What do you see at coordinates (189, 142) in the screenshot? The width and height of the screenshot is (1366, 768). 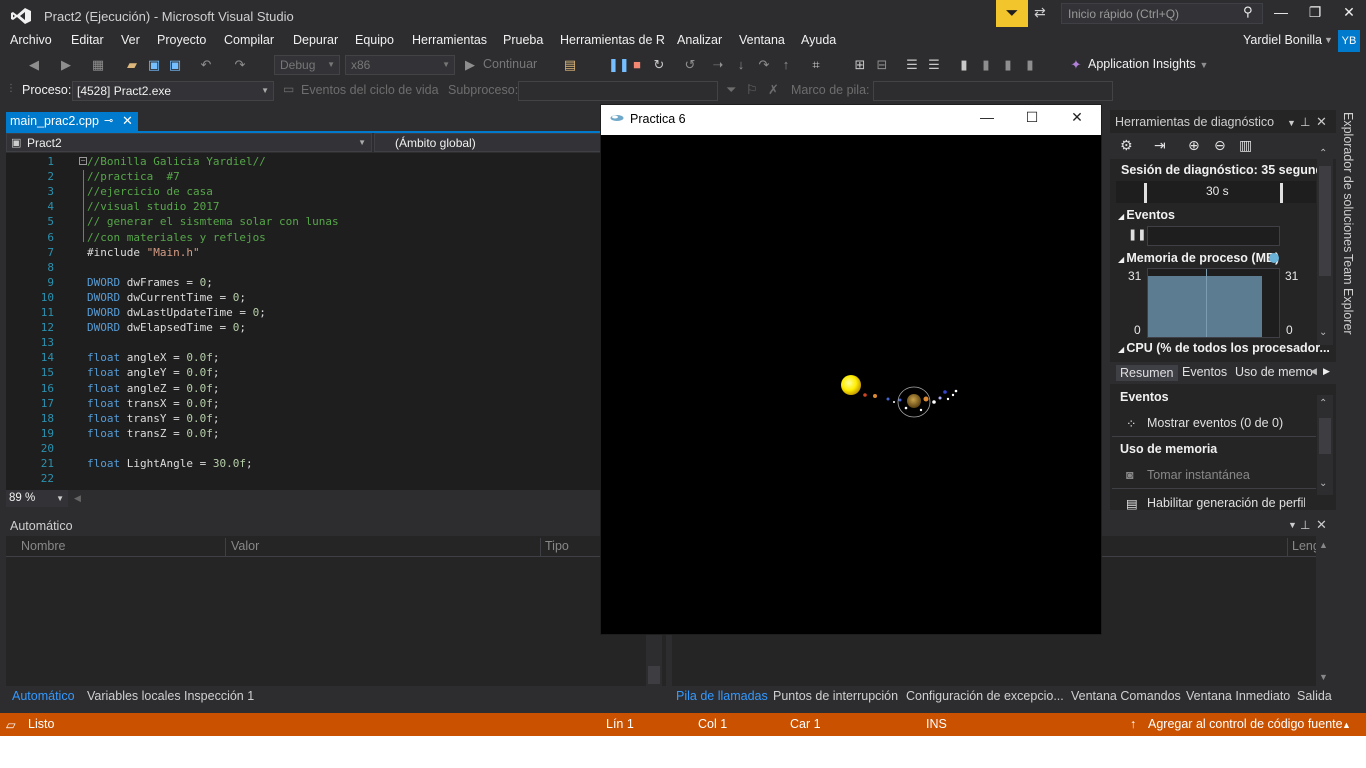 I see `project-navigation-select: ▣ Pract2 ▼` at bounding box center [189, 142].